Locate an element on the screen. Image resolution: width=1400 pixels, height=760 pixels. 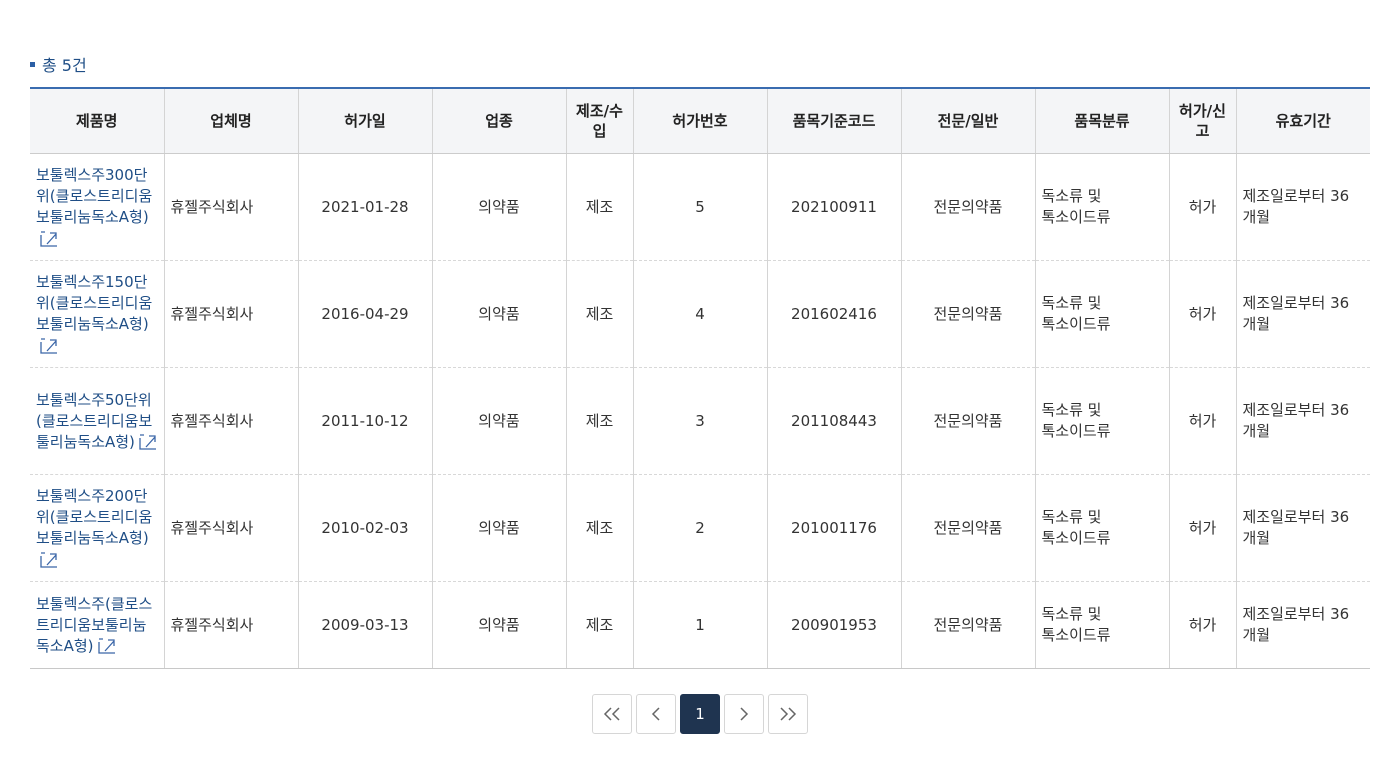
chevron-right-icon is located at coordinates (744, 714).